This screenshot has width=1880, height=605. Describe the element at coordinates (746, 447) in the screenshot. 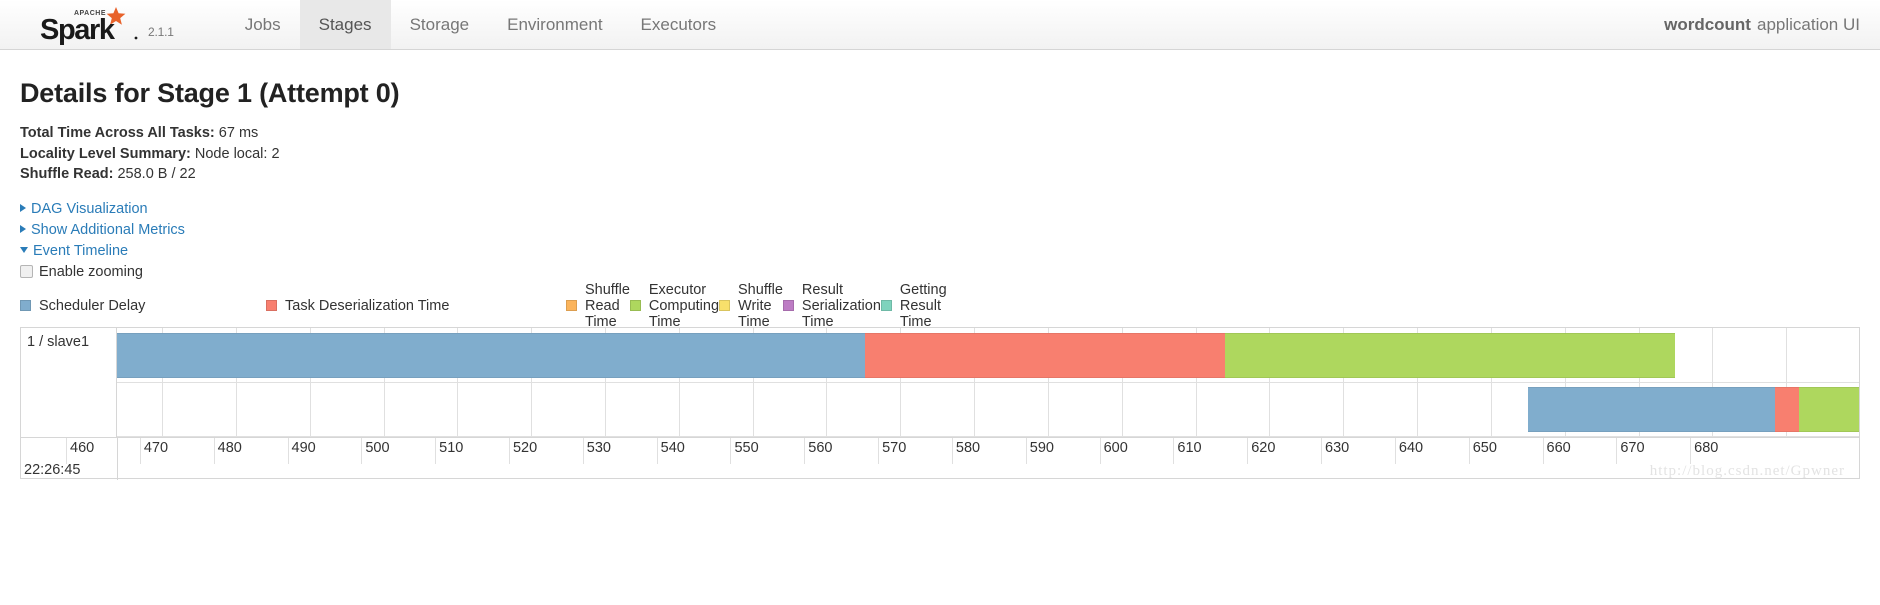

I see `axis-tick-label: 550` at that location.